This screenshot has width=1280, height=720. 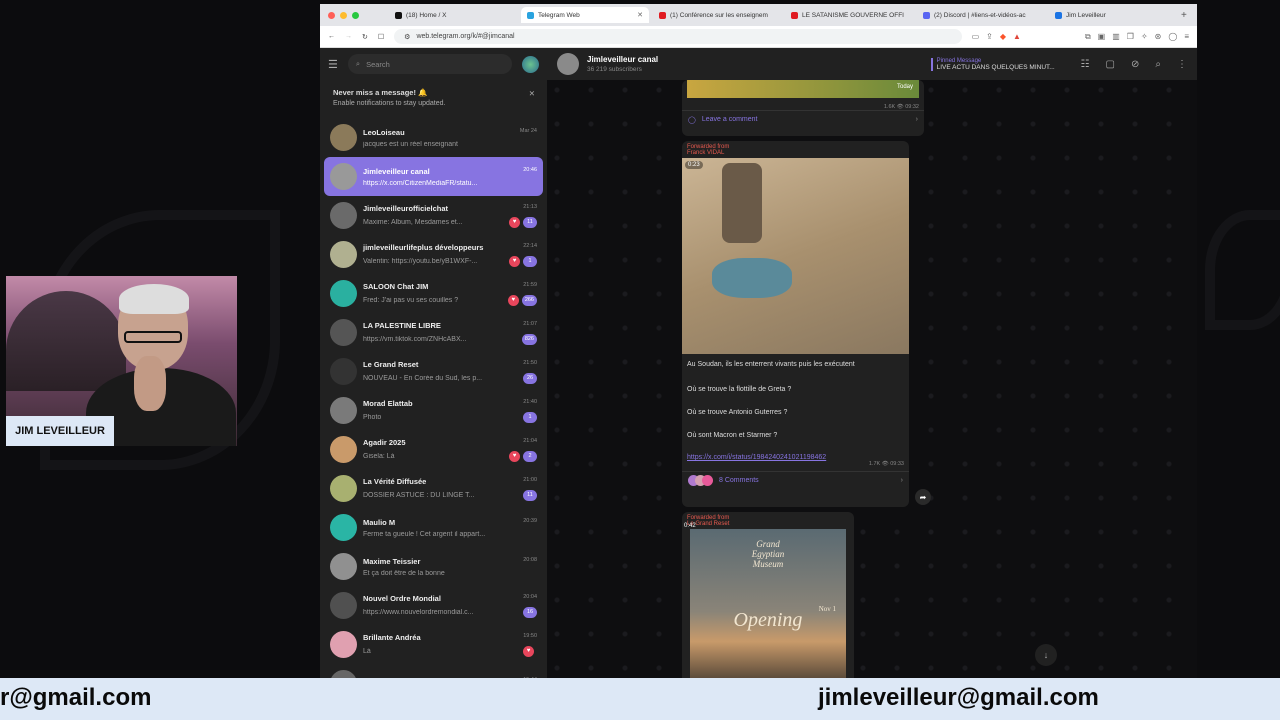 I want to click on video-thumbnail: 0:42 Grand Egyptian Museum Nov 1 Opening, so click(x=765, y=600).